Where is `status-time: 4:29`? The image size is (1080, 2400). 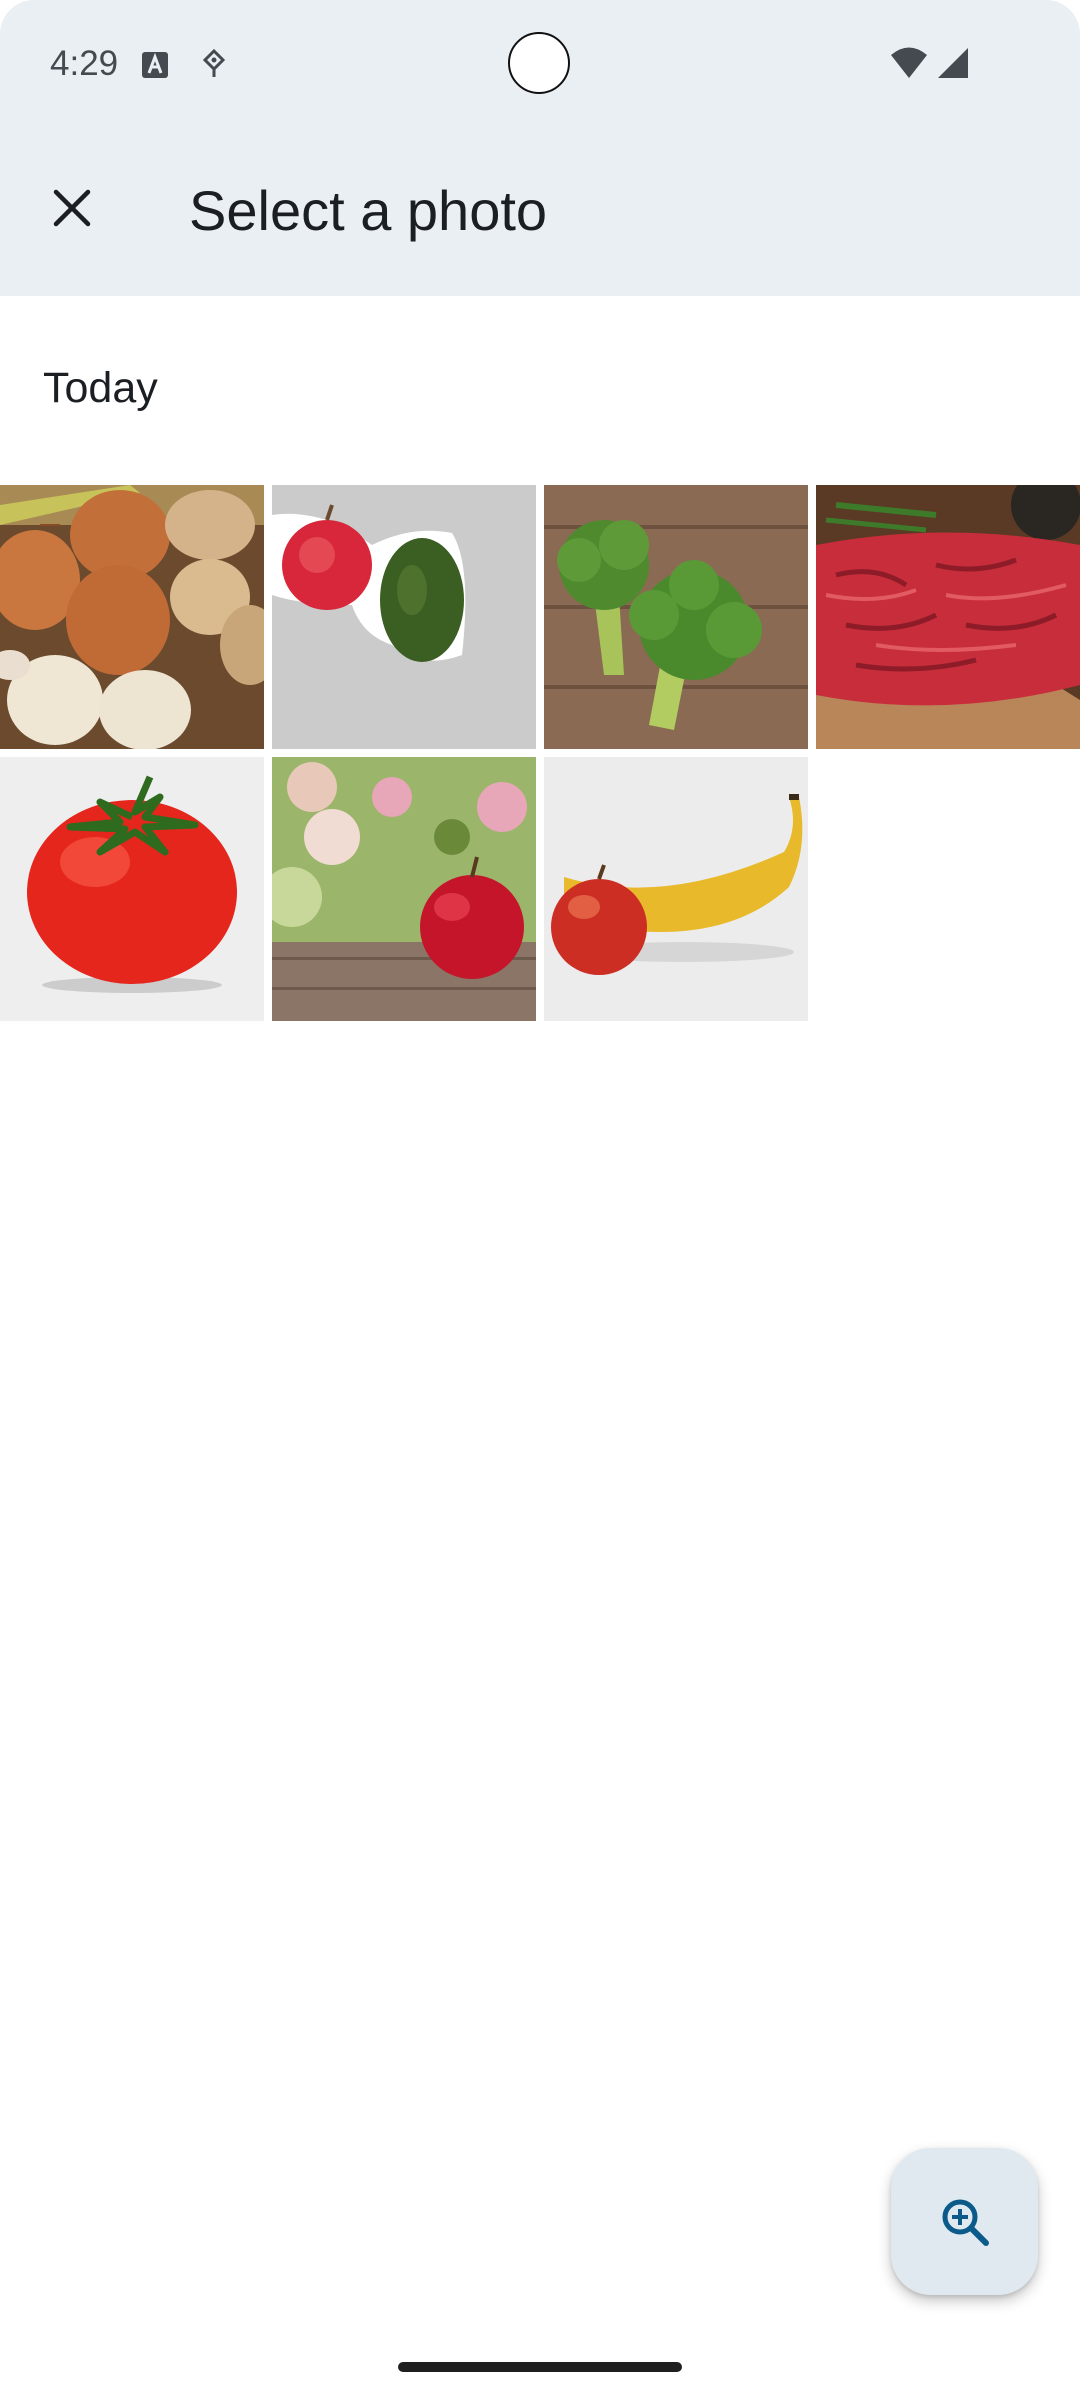 status-time: 4:29 is located at coordinates (84, 63).